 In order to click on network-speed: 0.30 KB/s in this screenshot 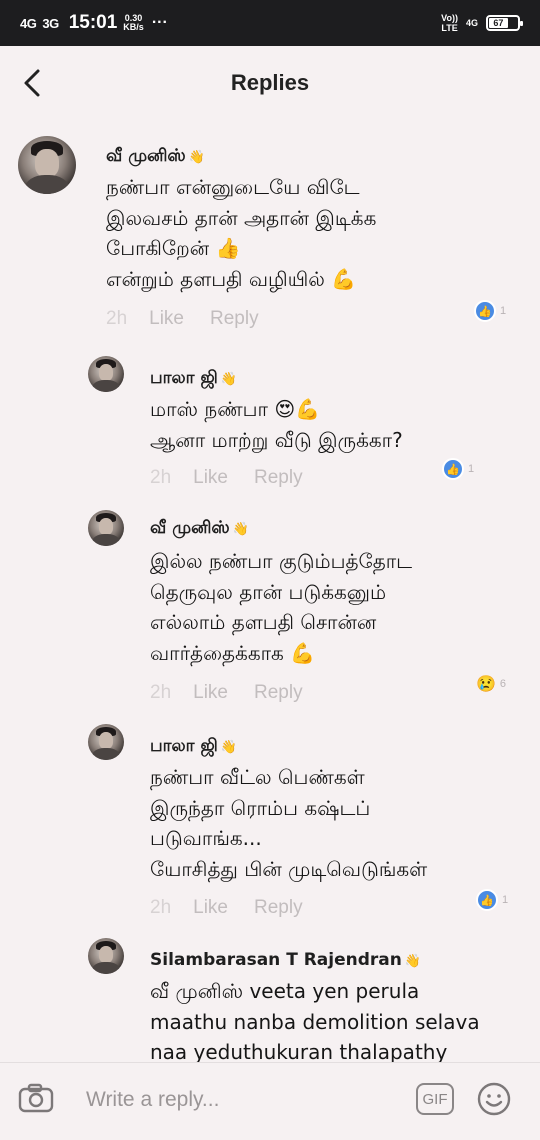, I will do `click(133, 23)`.